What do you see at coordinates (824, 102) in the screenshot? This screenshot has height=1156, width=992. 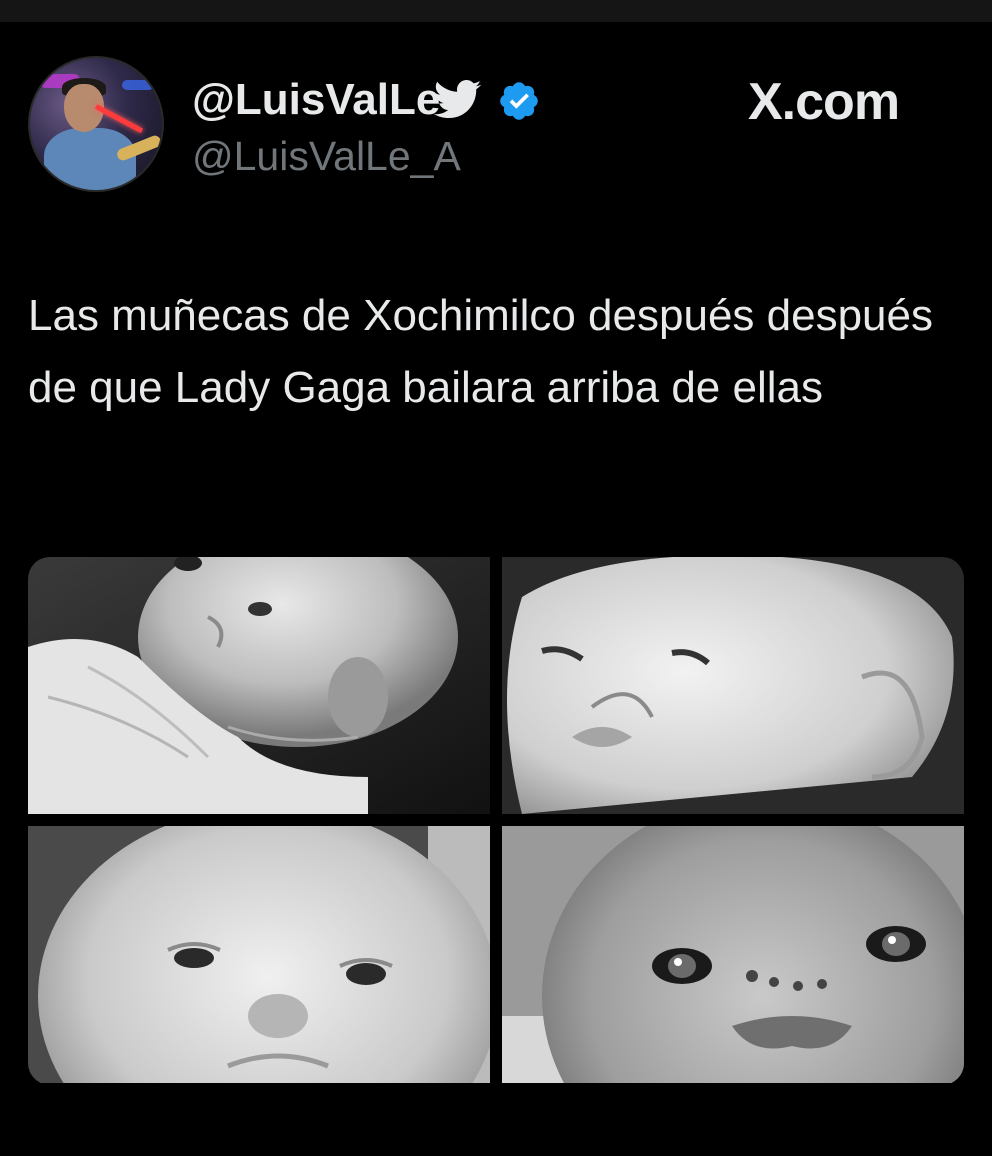 I see `brand-label: X.com` at bounding box center [824, 102].